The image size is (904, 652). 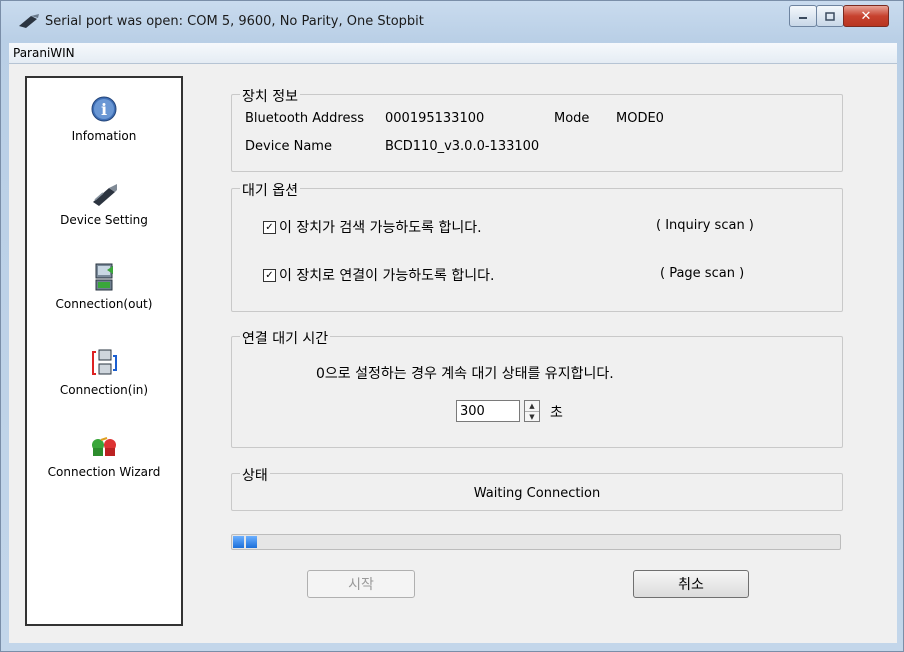 What do you see at coordinates (104, 304) in the screenshot?
I see `sidebar-item-label: Connection(out)` at bounding box center [104, 304].